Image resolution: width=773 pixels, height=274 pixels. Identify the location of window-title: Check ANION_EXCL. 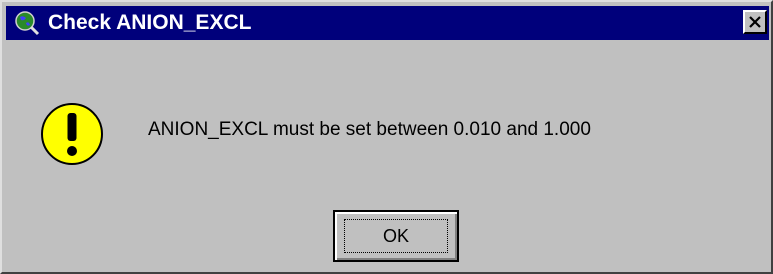
(150, 22).